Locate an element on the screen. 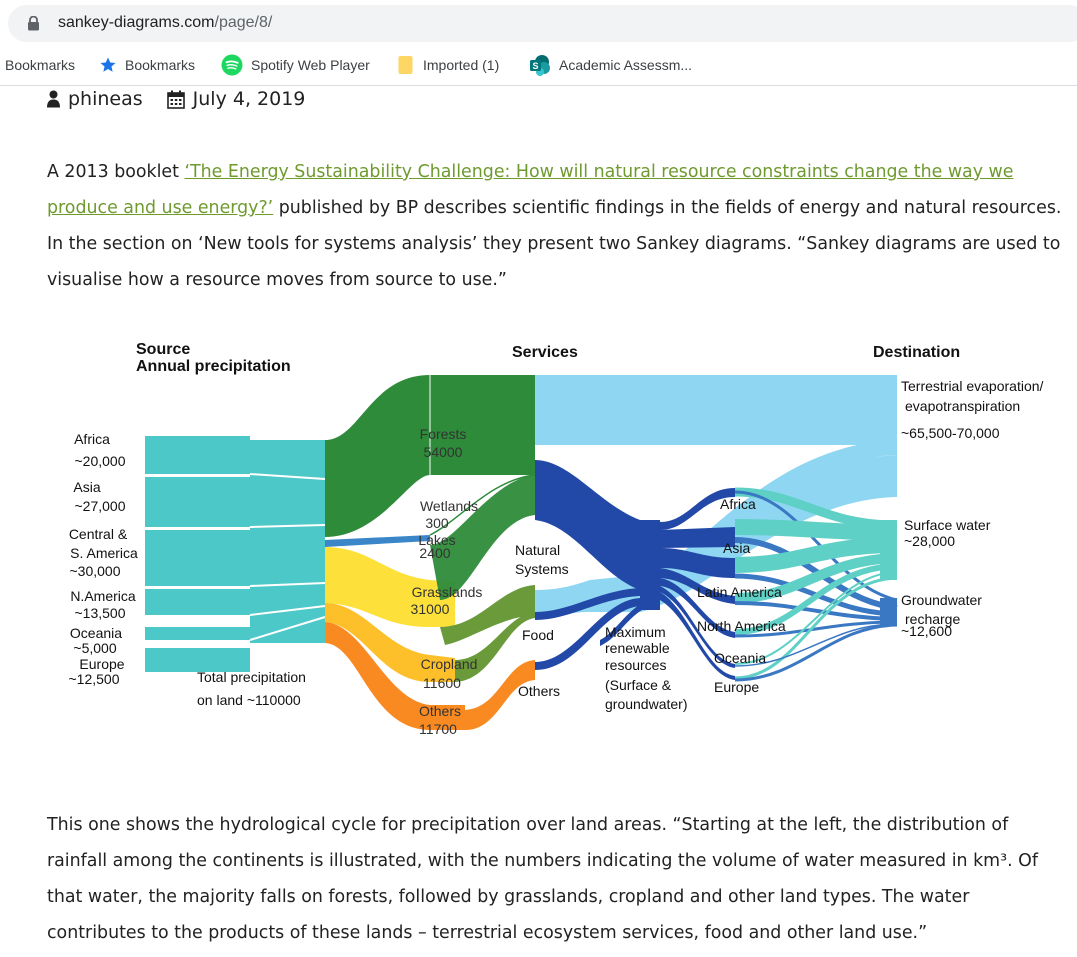 This screenshot has height=957, width=1077. flow-evaporation-main is located at coordinates (716, 410).